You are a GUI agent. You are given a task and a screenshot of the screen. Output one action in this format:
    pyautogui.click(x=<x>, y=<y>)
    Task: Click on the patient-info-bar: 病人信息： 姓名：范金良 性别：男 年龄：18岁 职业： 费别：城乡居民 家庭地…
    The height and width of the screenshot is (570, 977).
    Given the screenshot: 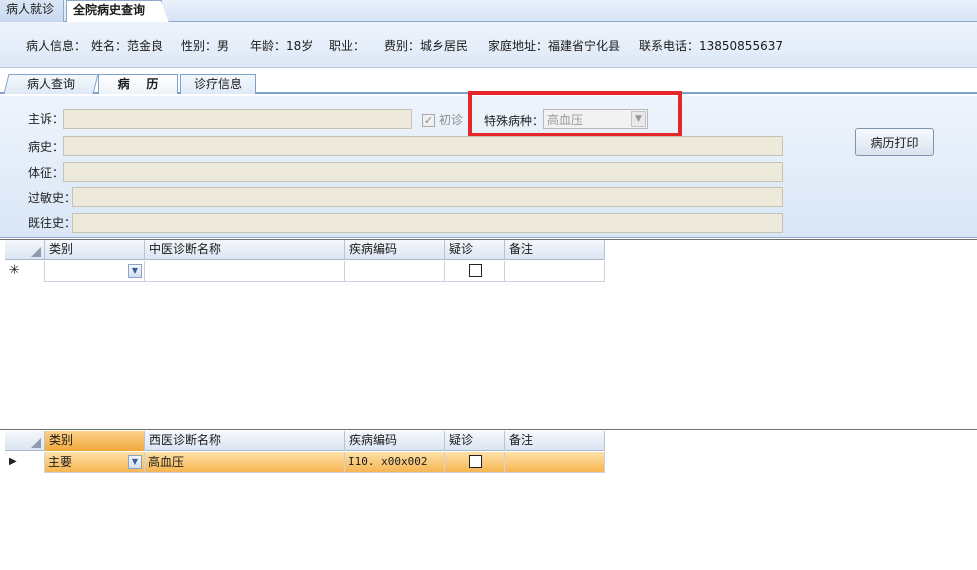 What is the action you would take?
    pyautogui.click(x=488, y=45)
    